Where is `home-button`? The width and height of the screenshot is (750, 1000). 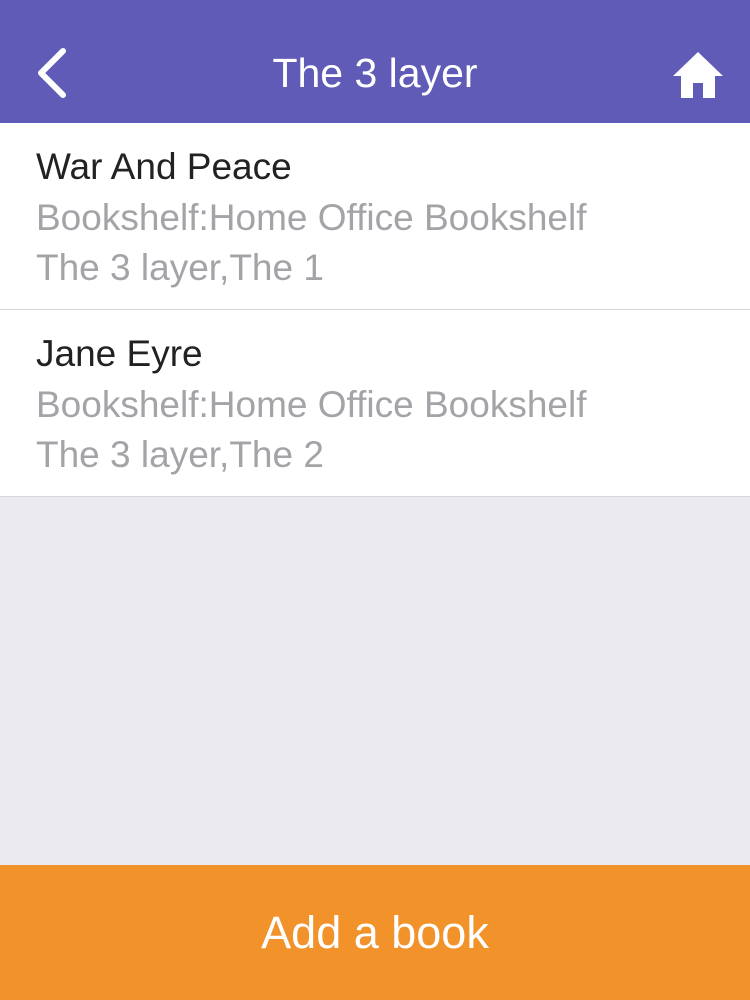
home-button is located at coordinates (698, 75).